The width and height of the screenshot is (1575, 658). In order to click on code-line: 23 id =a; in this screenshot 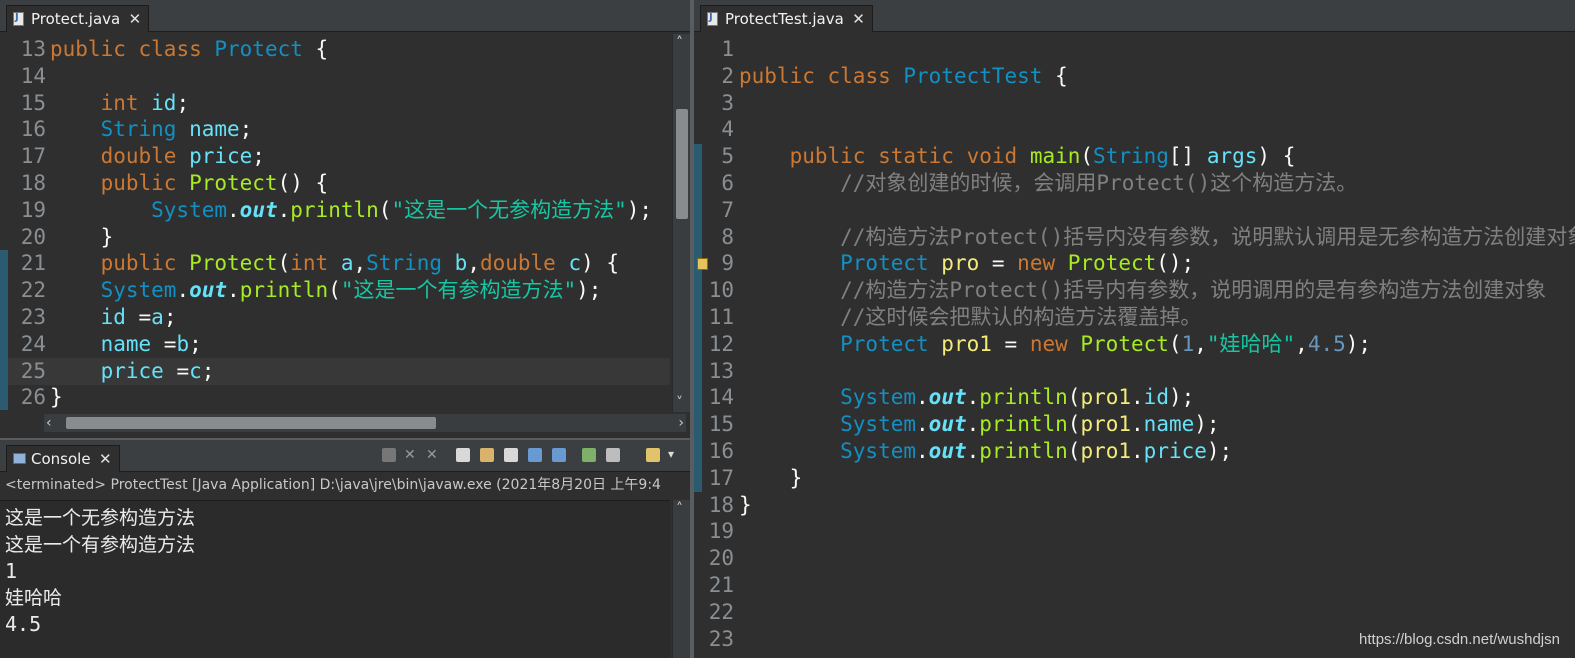, I will do `click(335, 317)`.